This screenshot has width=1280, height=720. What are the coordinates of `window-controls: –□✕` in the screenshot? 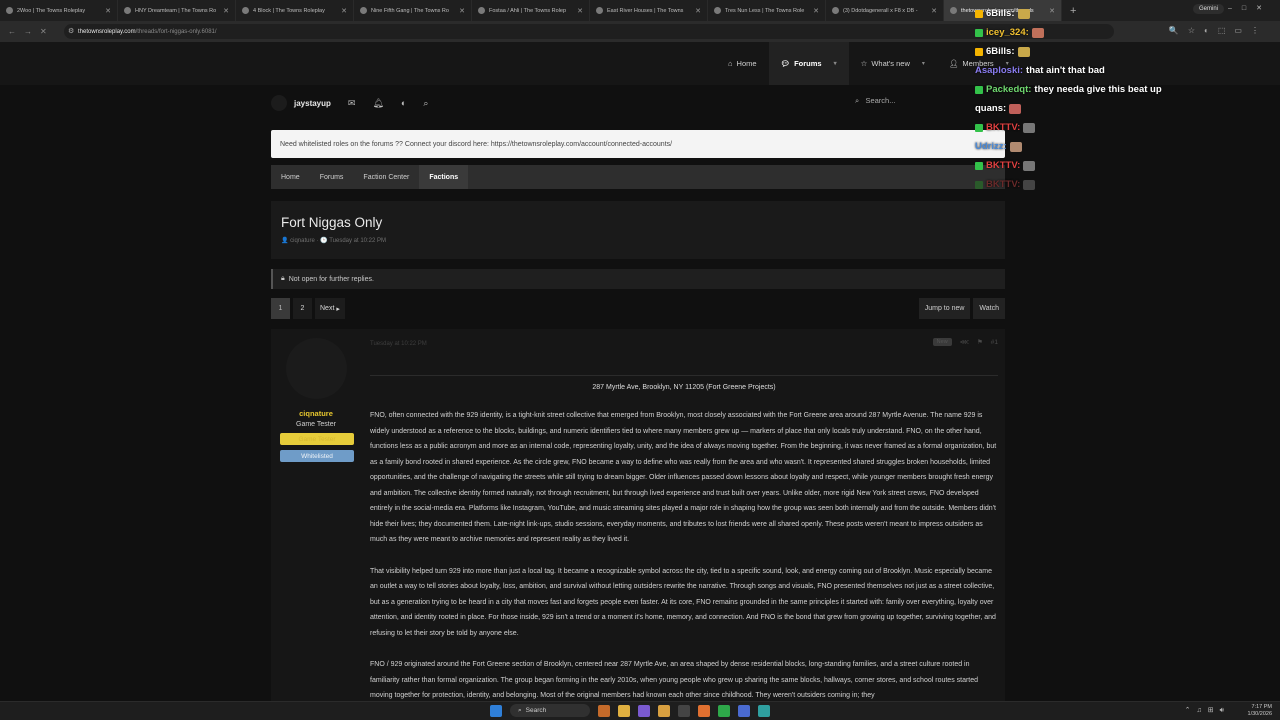 It's located at (1250, 8).